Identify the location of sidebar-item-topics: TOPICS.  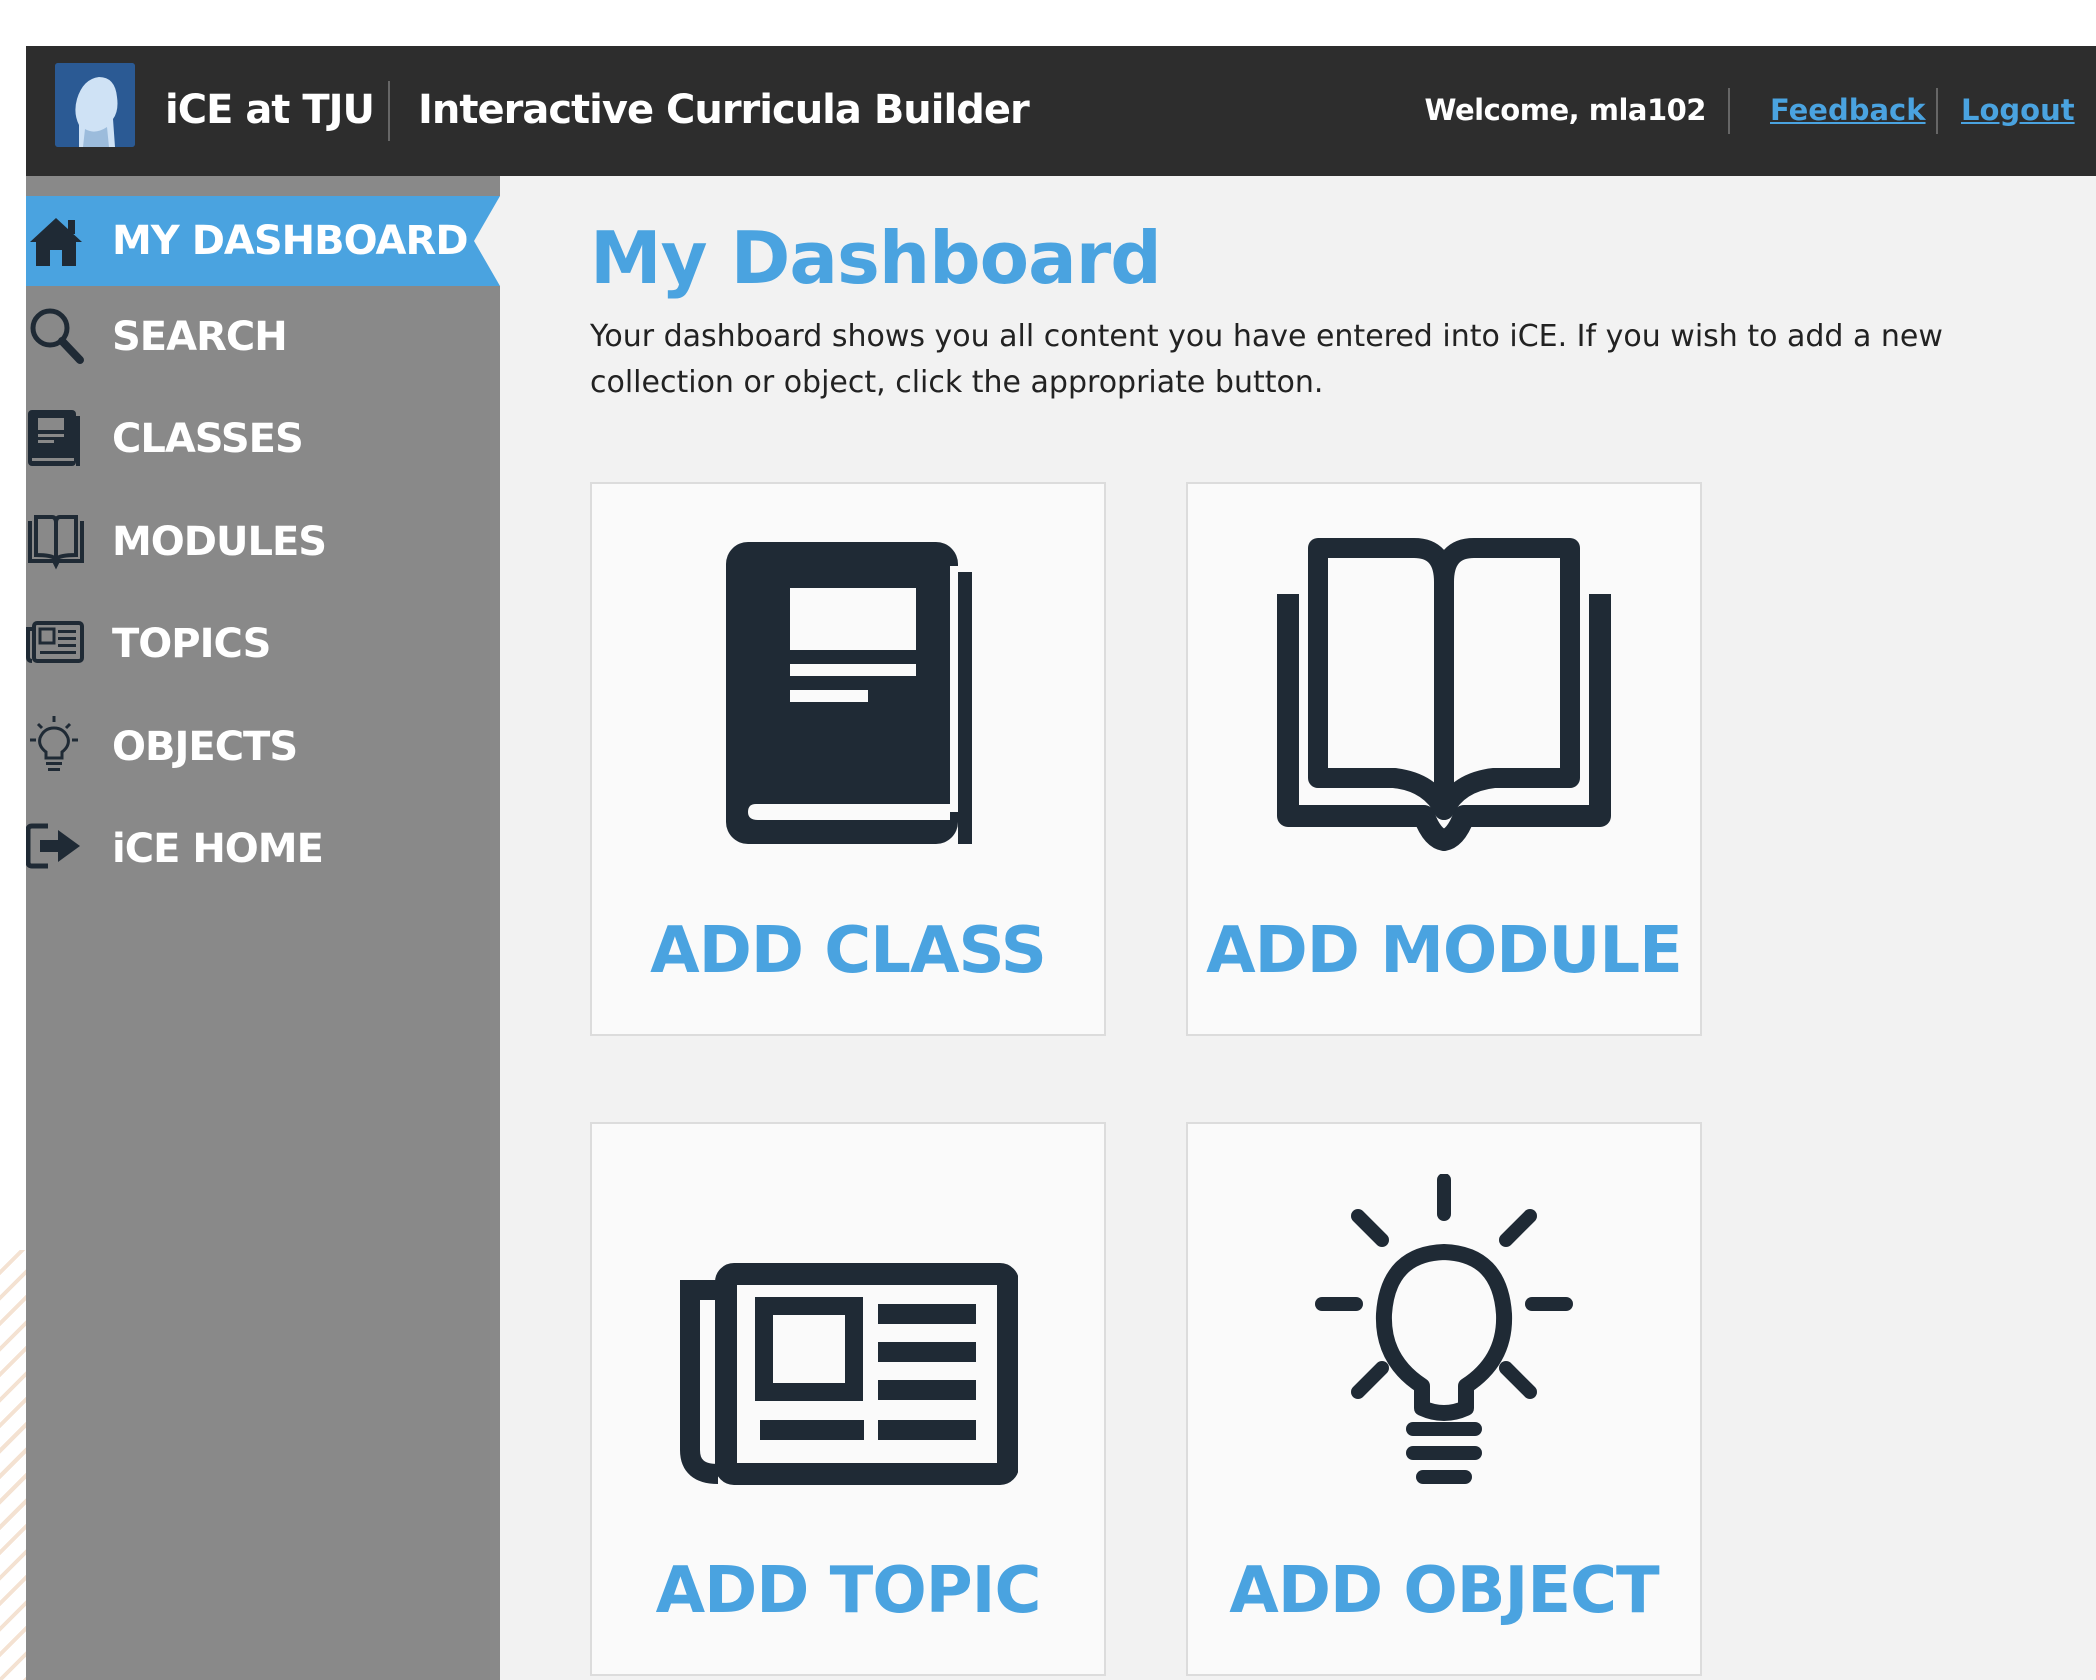
(263, 644).